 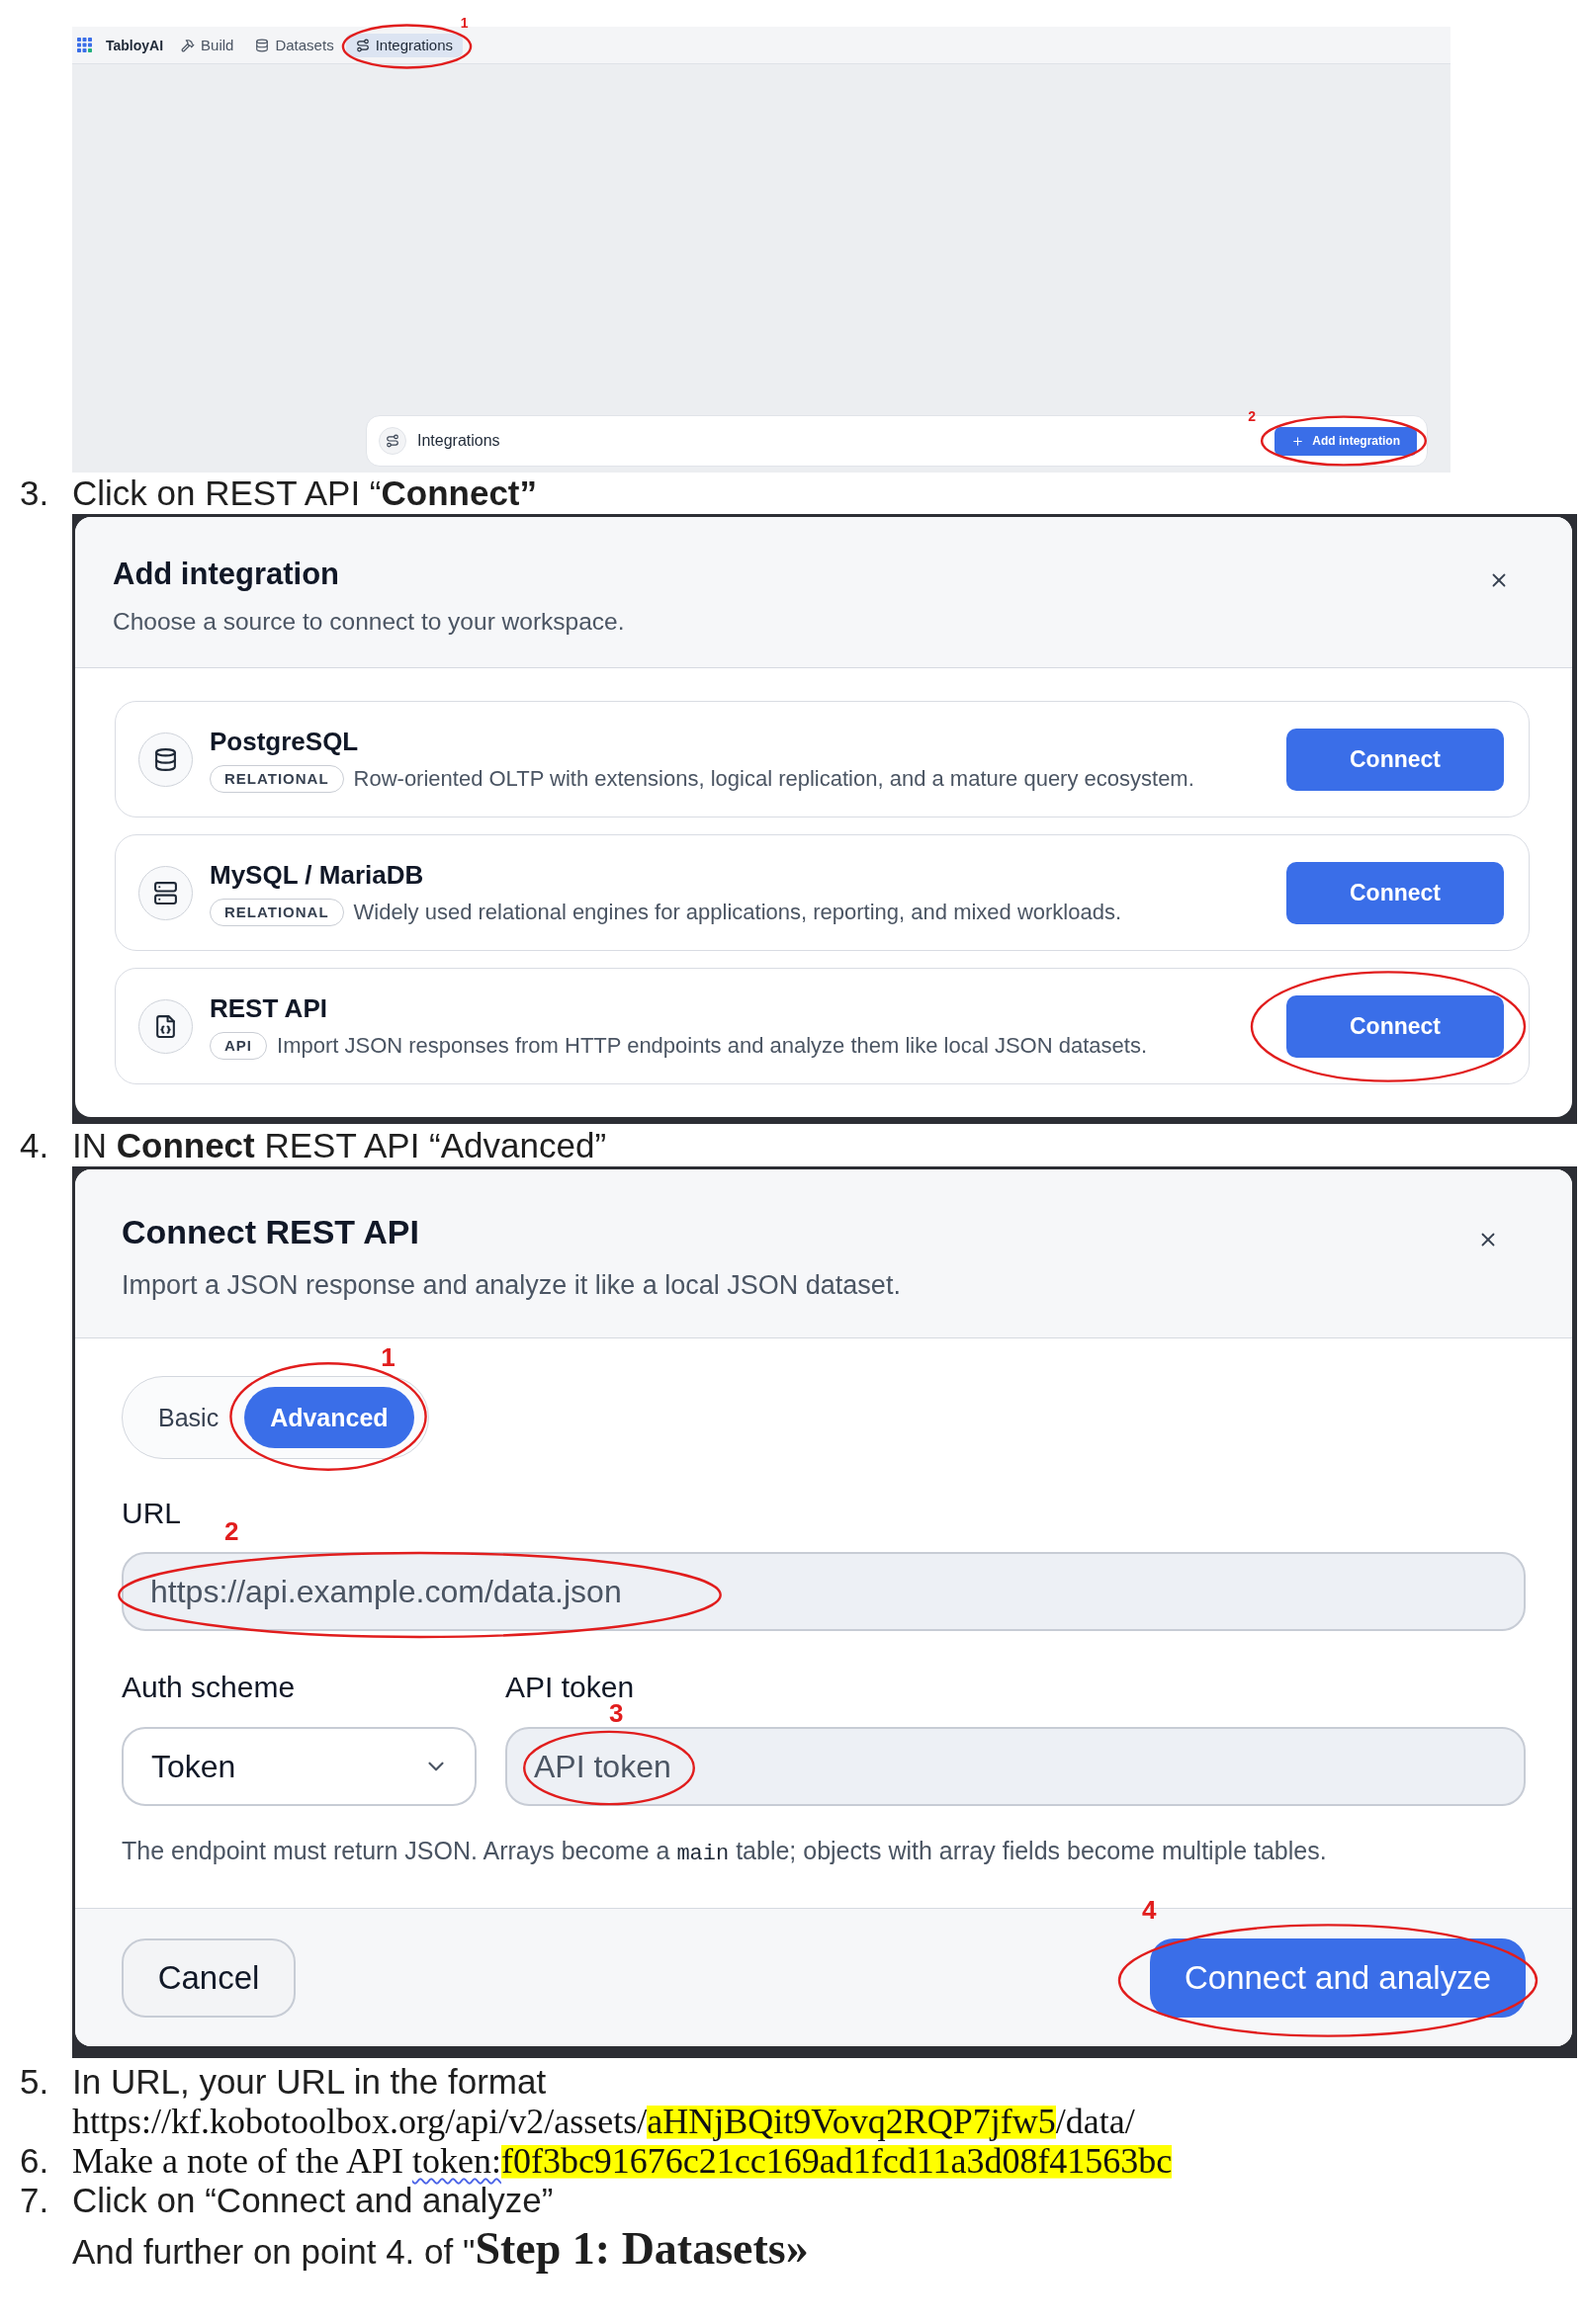 What do you see at coordinates (1345, 441) in the screenshot?
I see `add-integration-button: Add integration` at bounding box center [1345, 441].